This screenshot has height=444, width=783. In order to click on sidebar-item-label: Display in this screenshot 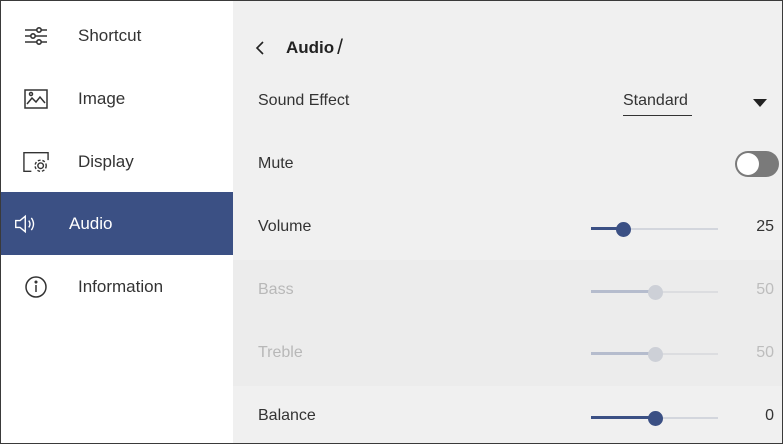, I will do `click(106, 161)`.